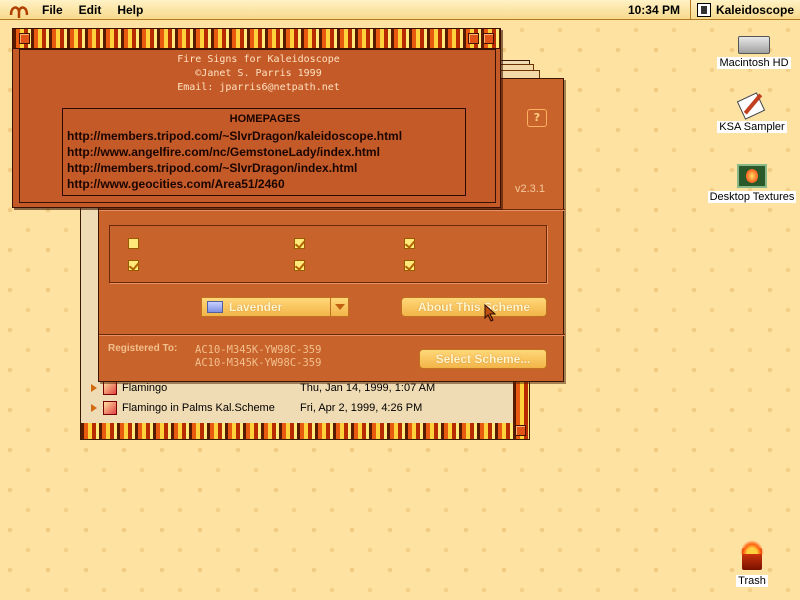  I want to click on file-name: Flamingo in Palms Kal.Scheme, so click(198, 408).